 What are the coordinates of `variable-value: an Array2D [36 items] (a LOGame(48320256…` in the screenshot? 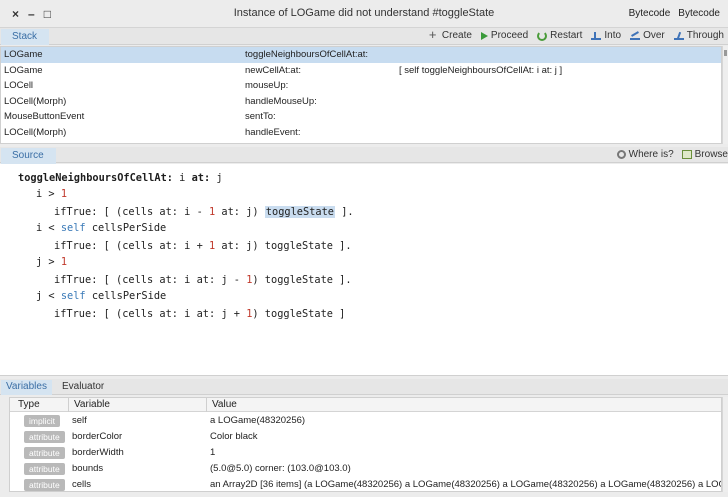 It's located at (465, 484).